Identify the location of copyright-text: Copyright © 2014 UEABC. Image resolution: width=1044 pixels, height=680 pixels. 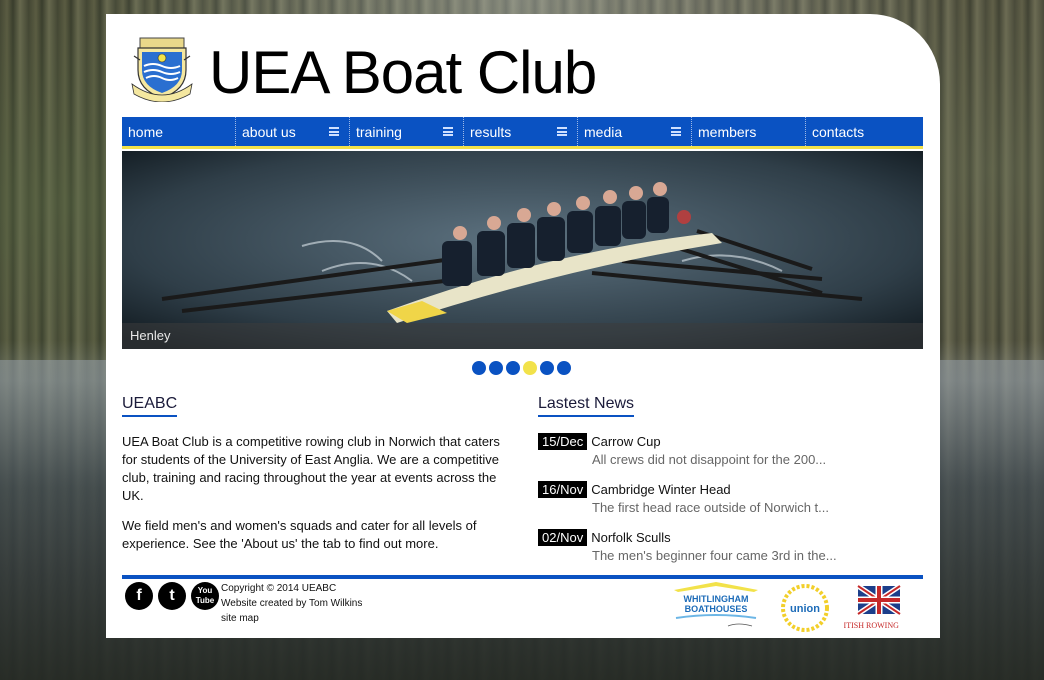
(279, 588).